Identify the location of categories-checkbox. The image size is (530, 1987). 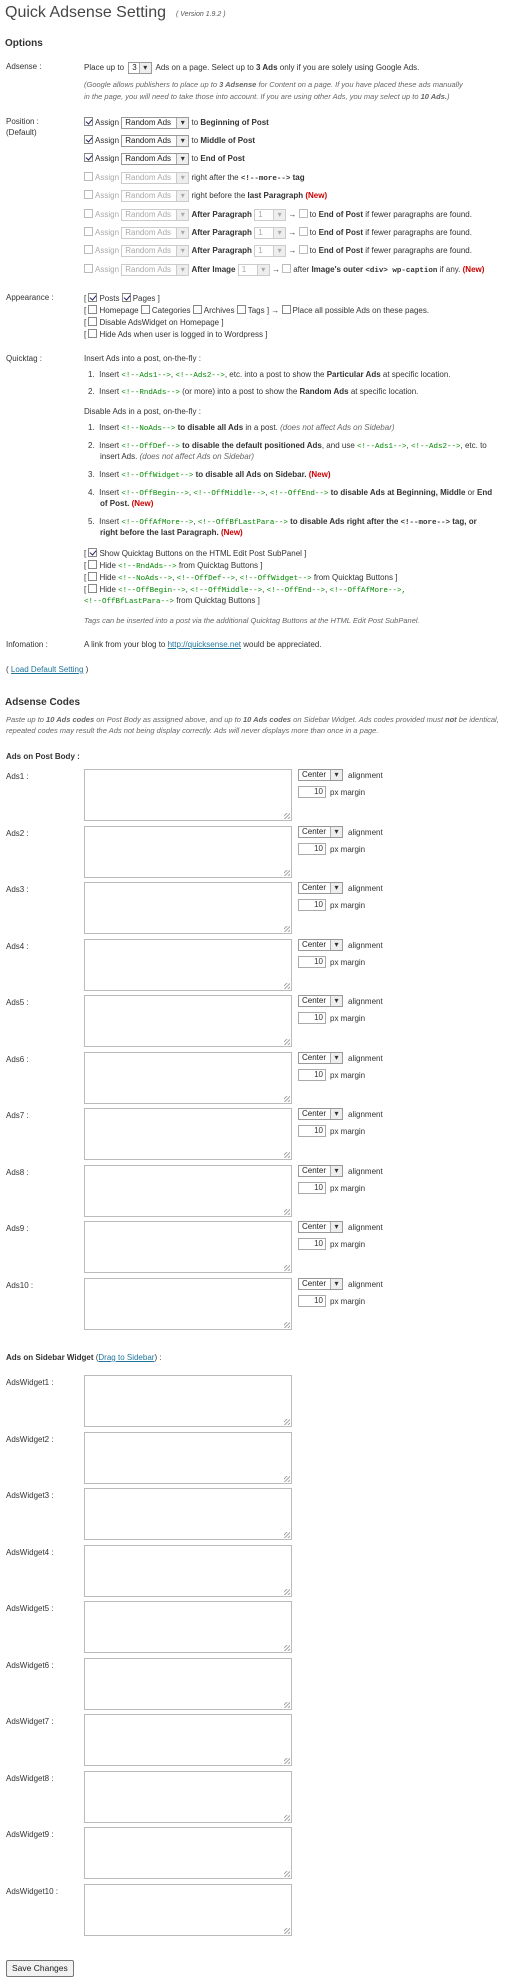
(145, 309).